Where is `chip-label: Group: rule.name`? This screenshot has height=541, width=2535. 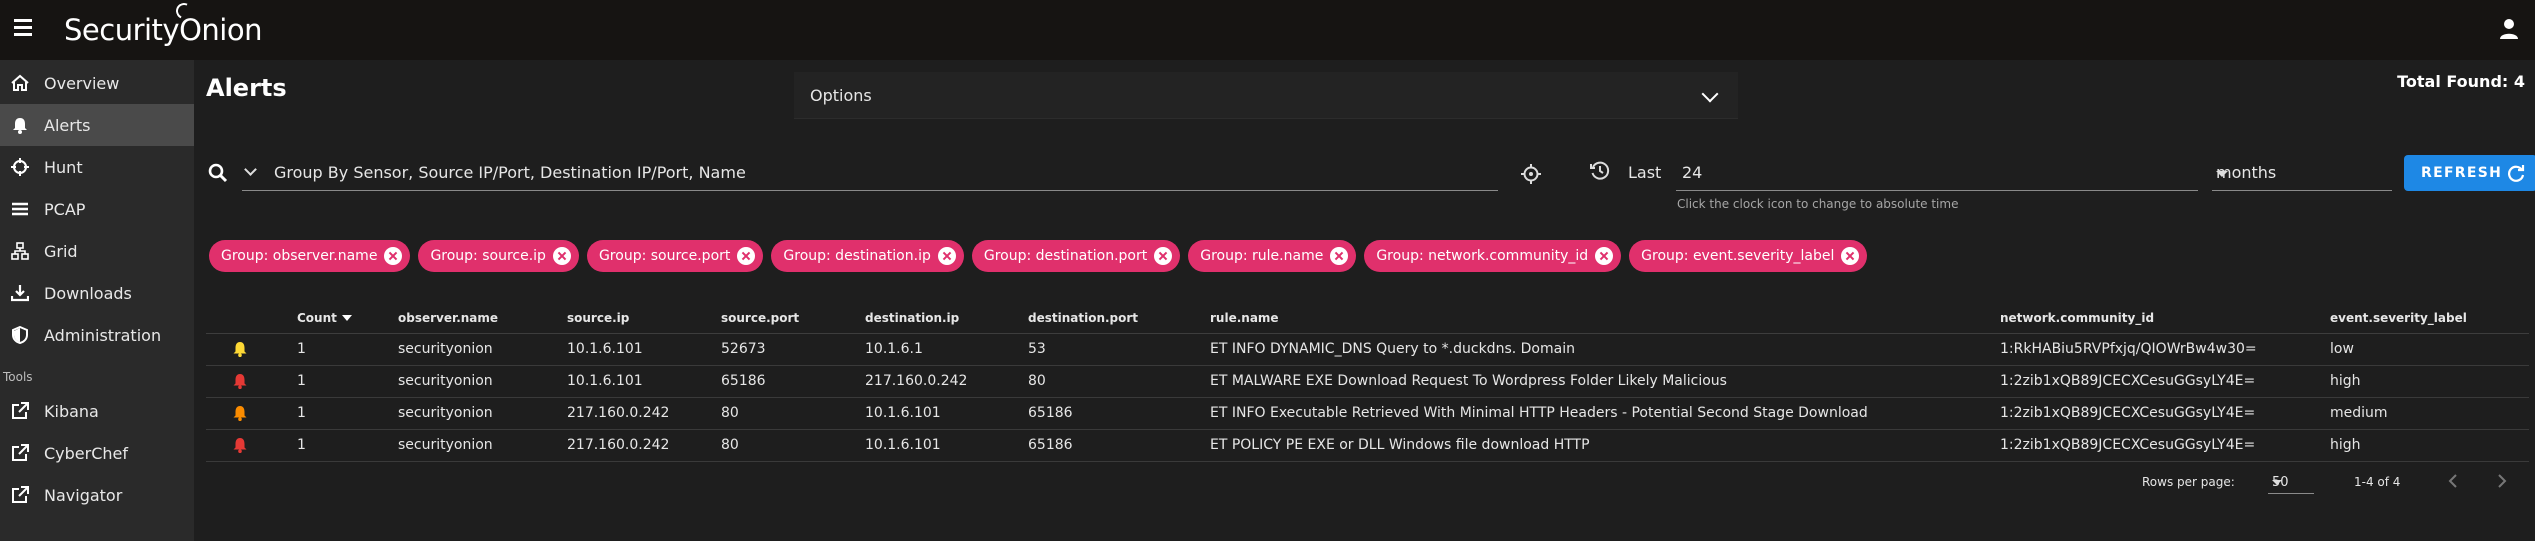 chip-label: Group: rule.name is located at coordinates (1262, 256).